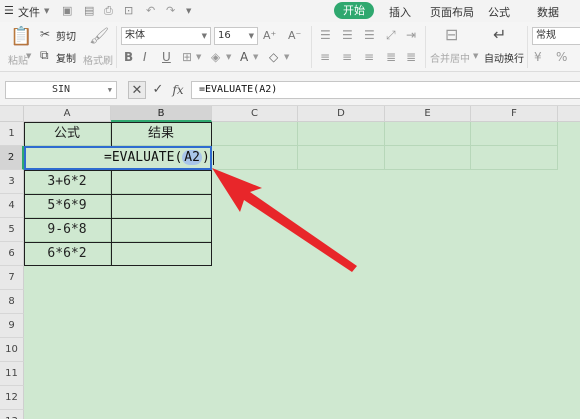 This screenshot has width=580, height=419. I want to click on borders-icon: ⊞, so click(187, 57).